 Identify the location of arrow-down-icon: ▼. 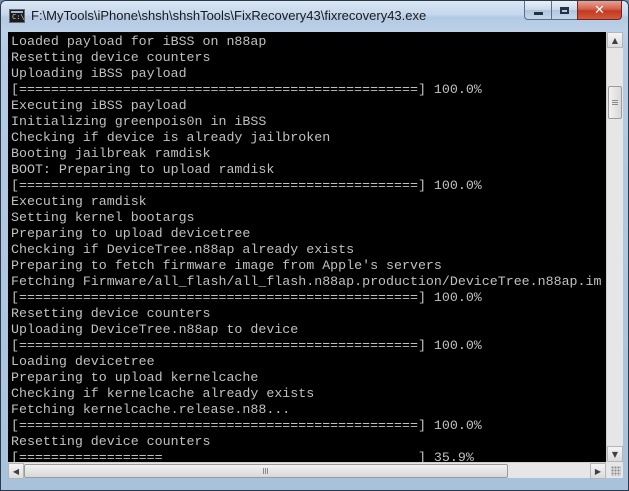
(615, 454).